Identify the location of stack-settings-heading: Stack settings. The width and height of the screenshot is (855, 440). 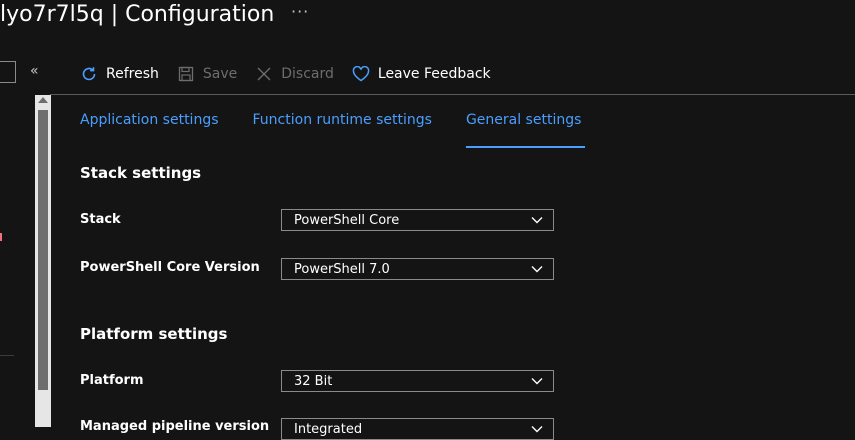
(141, 173).